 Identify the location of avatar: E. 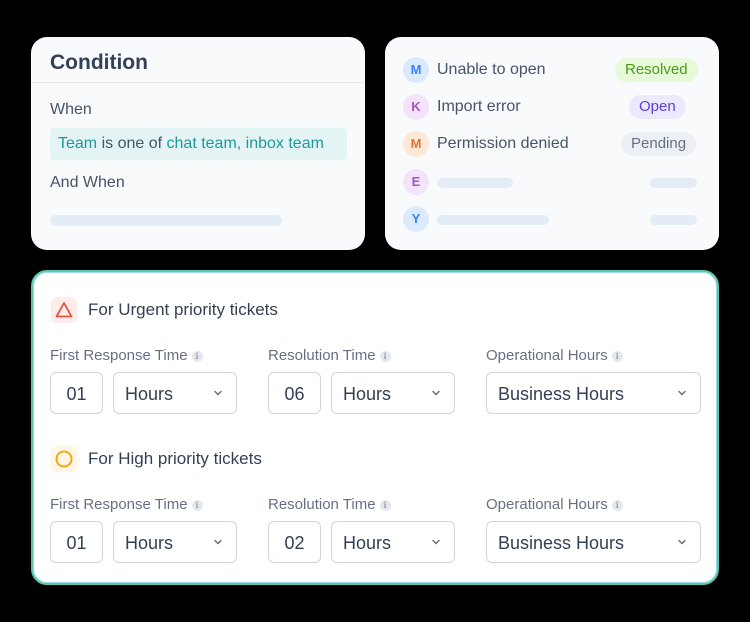
(416, 182).